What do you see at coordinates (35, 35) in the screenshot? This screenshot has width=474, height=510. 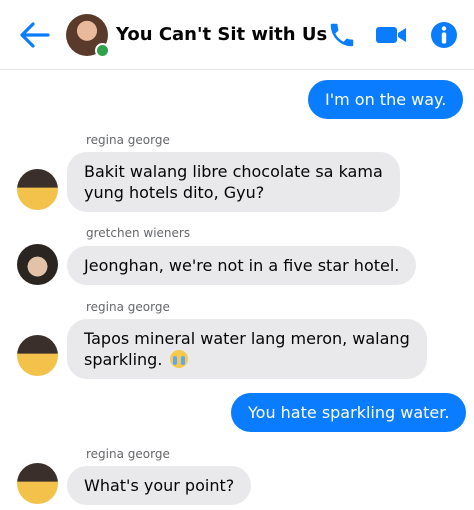 I see `arrow-left-icon` at bounding box center [35, 35].